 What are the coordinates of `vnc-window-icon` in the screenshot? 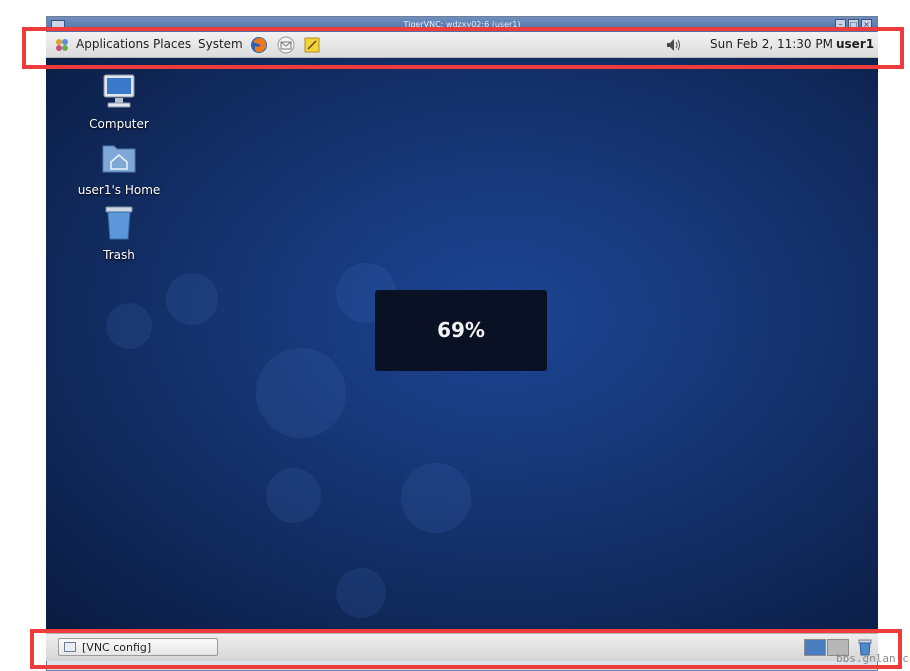 It's located at (58, 25).